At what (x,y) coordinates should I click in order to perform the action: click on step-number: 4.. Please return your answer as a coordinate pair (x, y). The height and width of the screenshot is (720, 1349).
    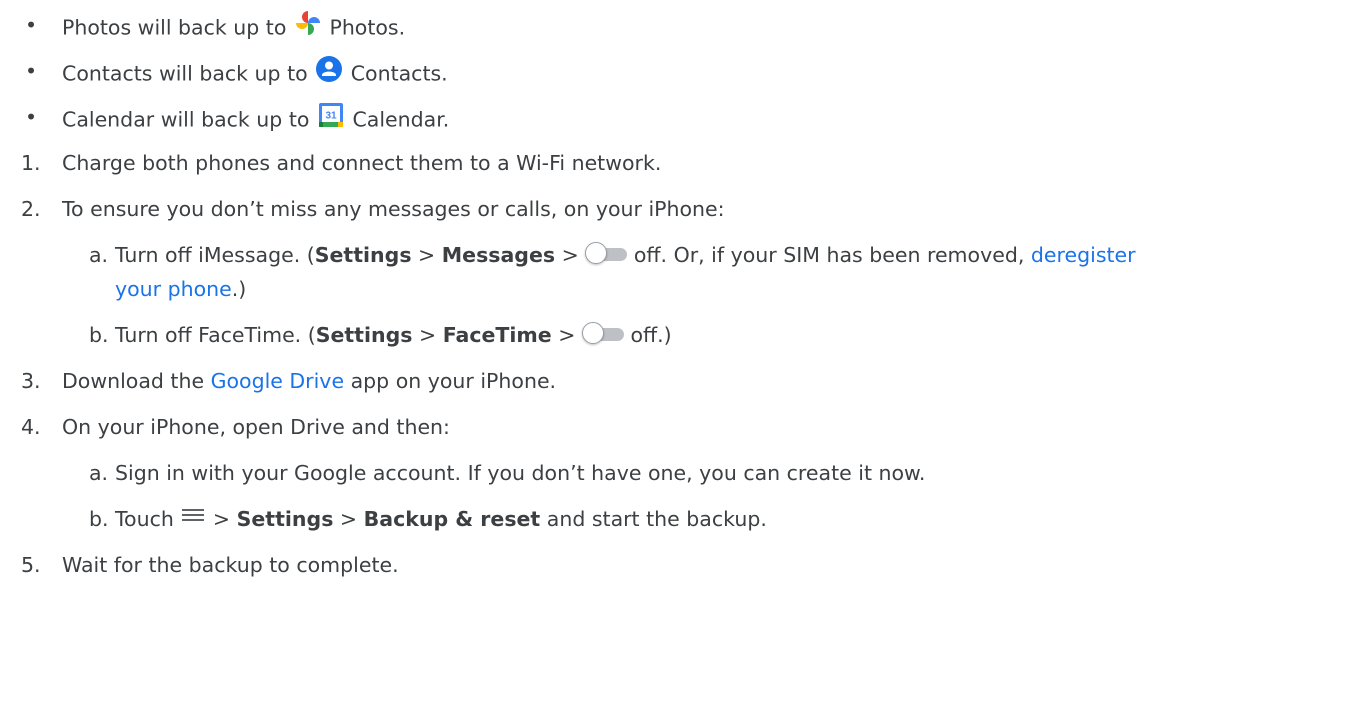
    Looking at the image, I should click on (31, 427).